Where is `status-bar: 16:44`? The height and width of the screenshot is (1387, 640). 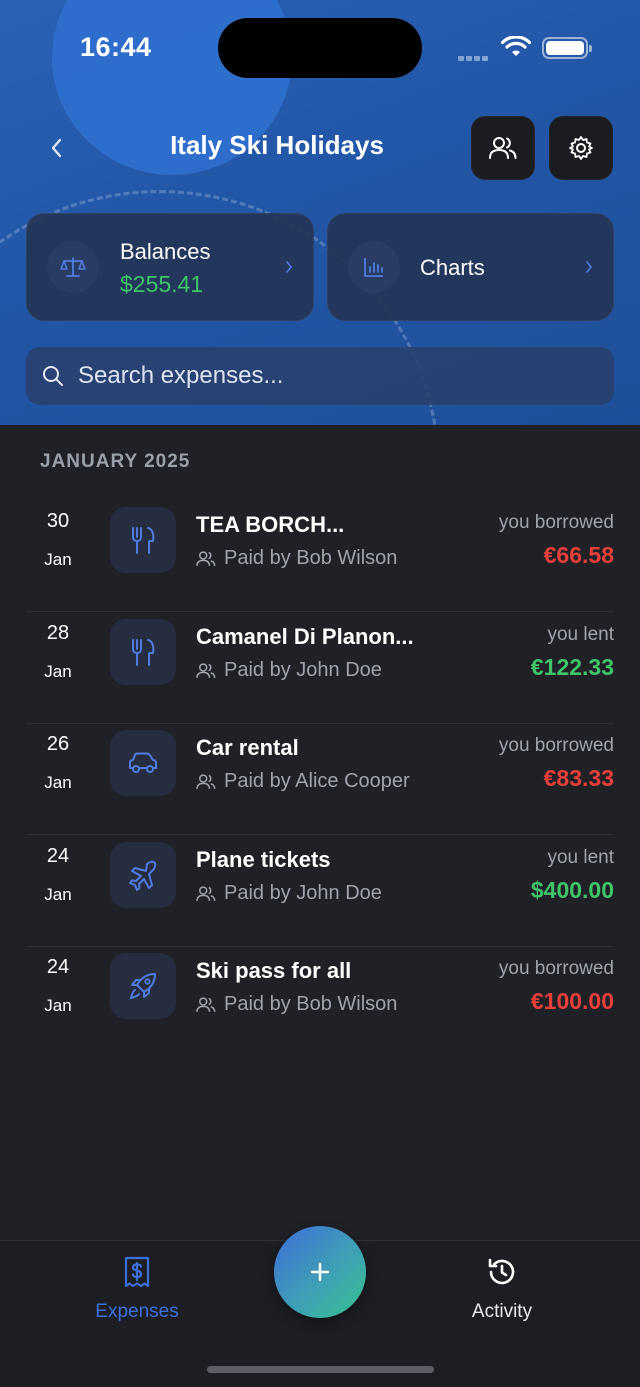
status-bar: 16:44 is located at coordinates (320, 47).